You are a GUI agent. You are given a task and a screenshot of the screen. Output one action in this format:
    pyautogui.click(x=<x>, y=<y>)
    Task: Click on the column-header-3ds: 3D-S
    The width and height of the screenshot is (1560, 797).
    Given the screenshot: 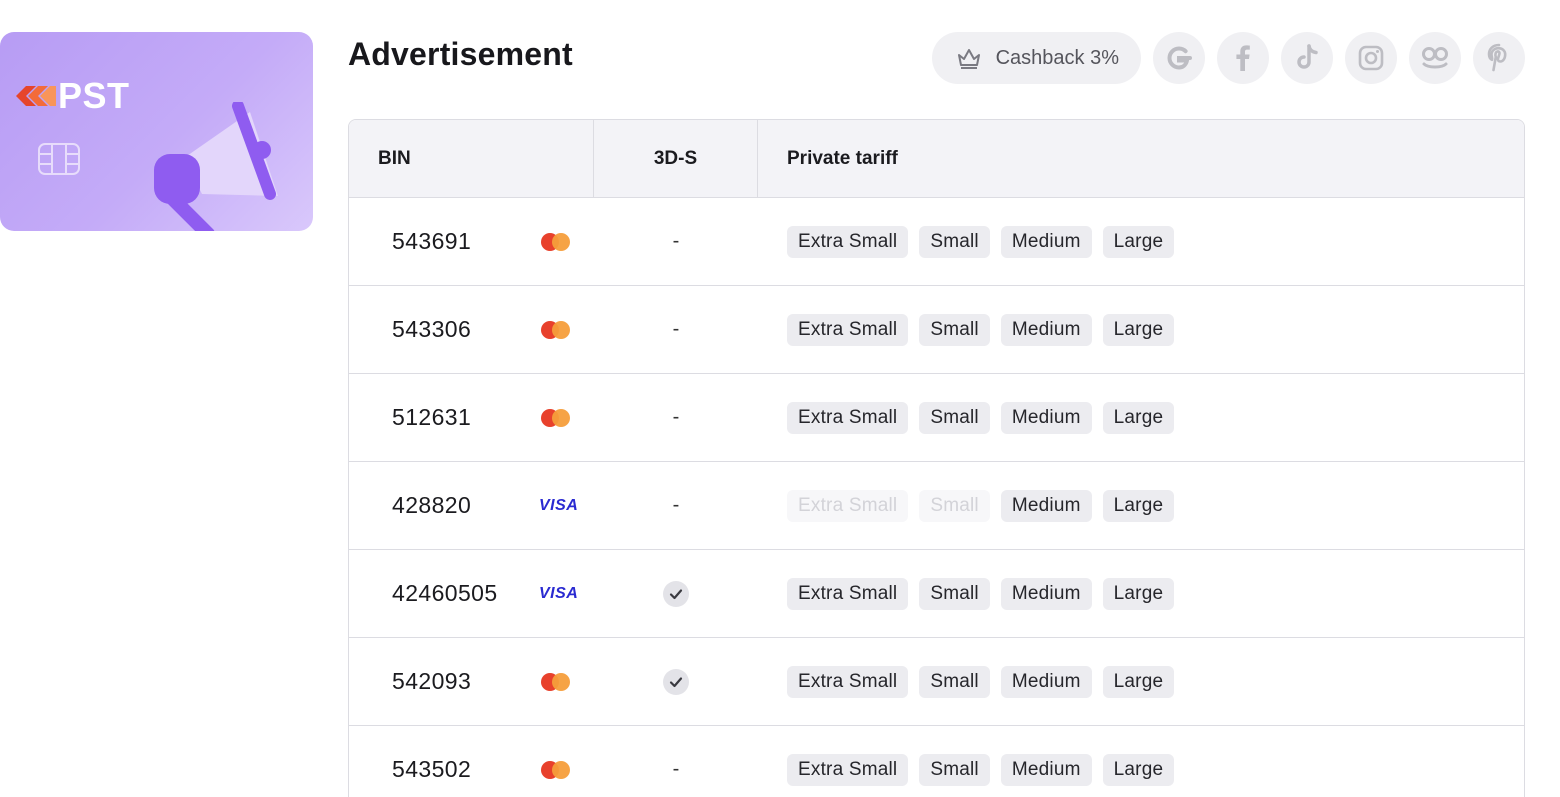 What is the action you would take?
    pyautogui.click(x=676, y=158)
    